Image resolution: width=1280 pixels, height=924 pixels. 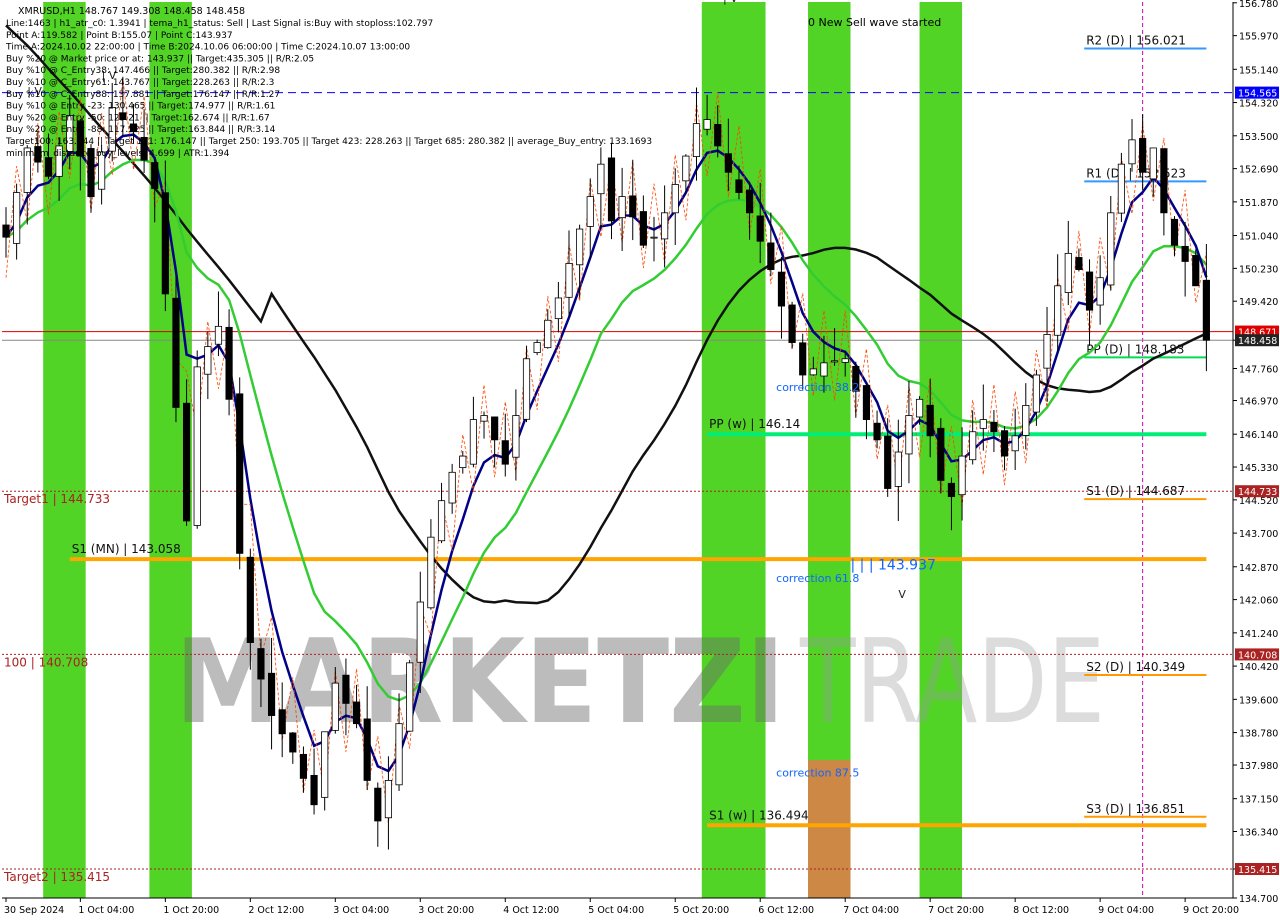 I want to click on price-tick-label: 139.600, so click(x=1258, y=700).